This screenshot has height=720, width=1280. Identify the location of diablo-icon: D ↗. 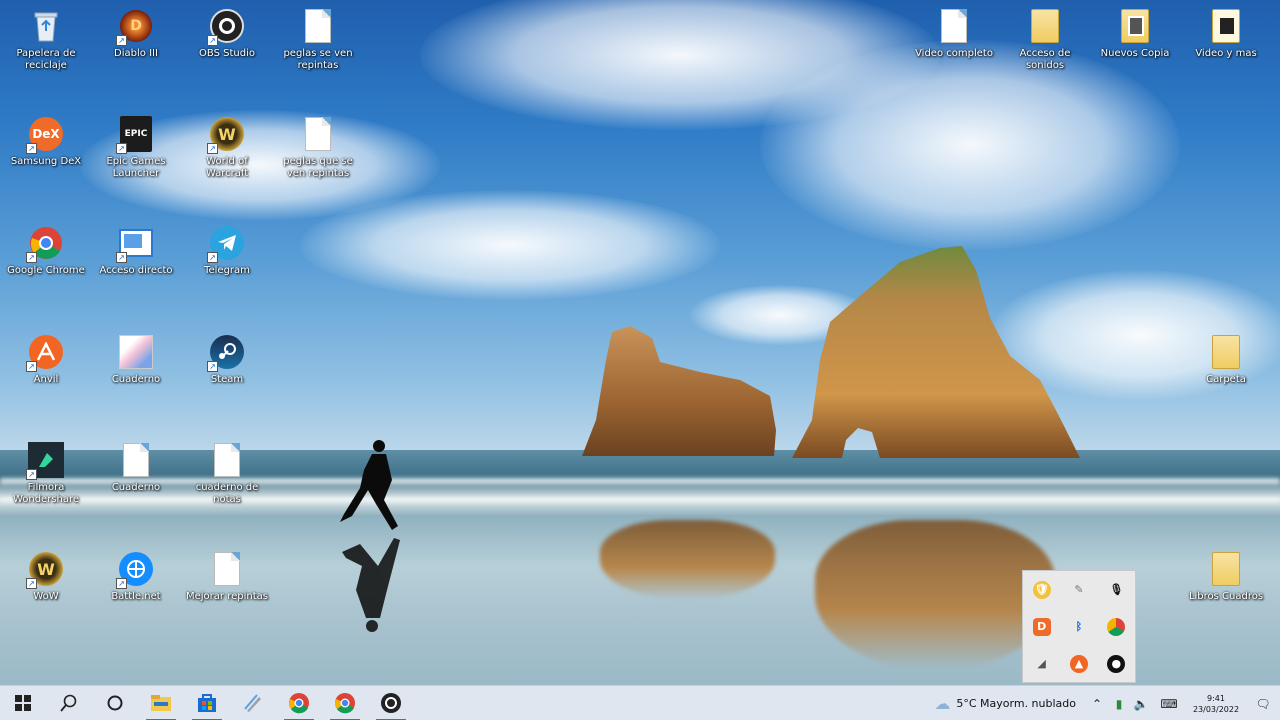
(135, 27).